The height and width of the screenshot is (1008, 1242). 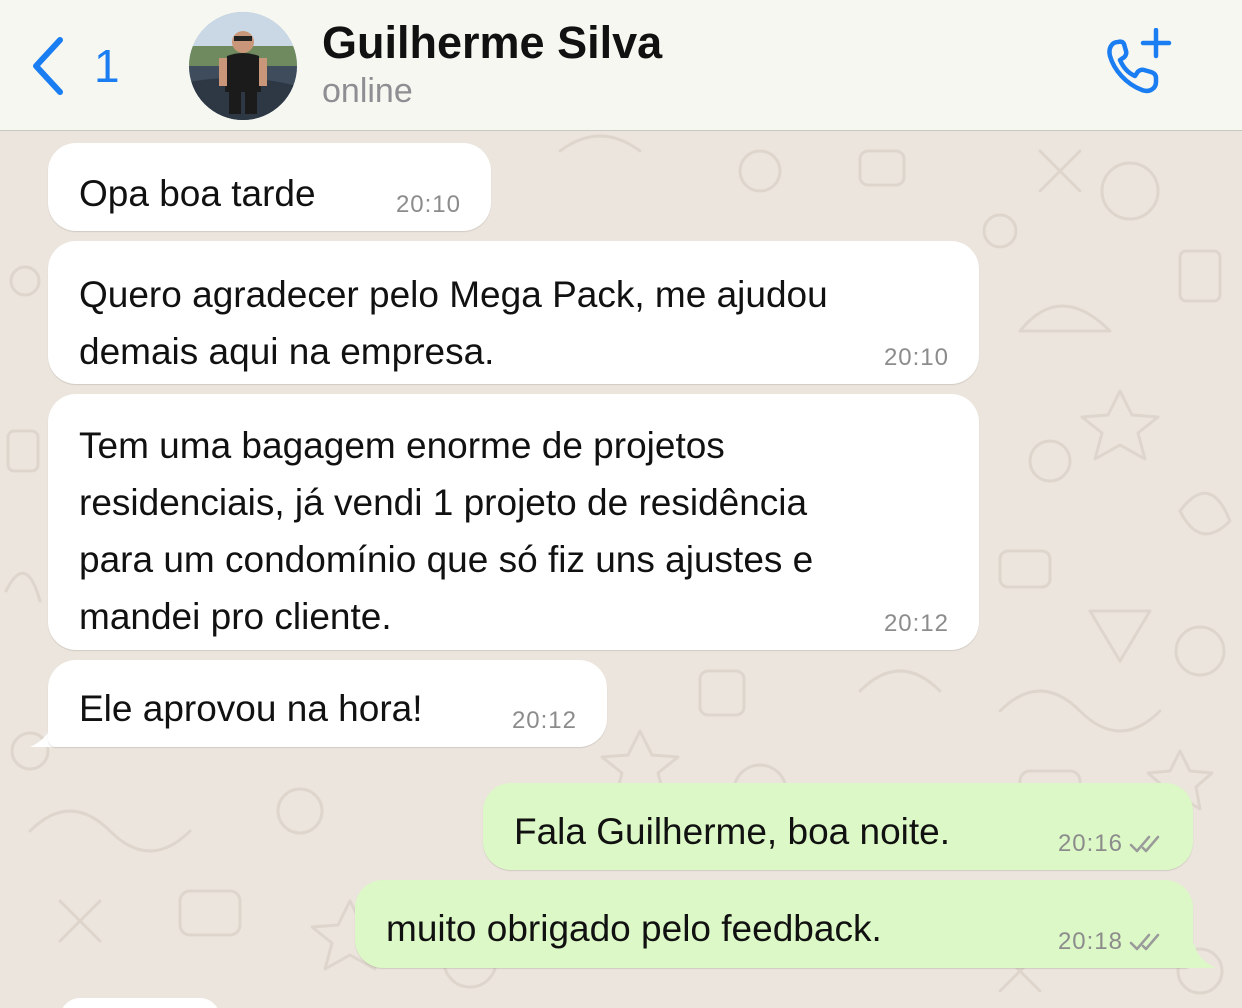 I want to click on outgoing-message: Fala Guilherme, boa noite. 20:16, so click(x=838, y=826).